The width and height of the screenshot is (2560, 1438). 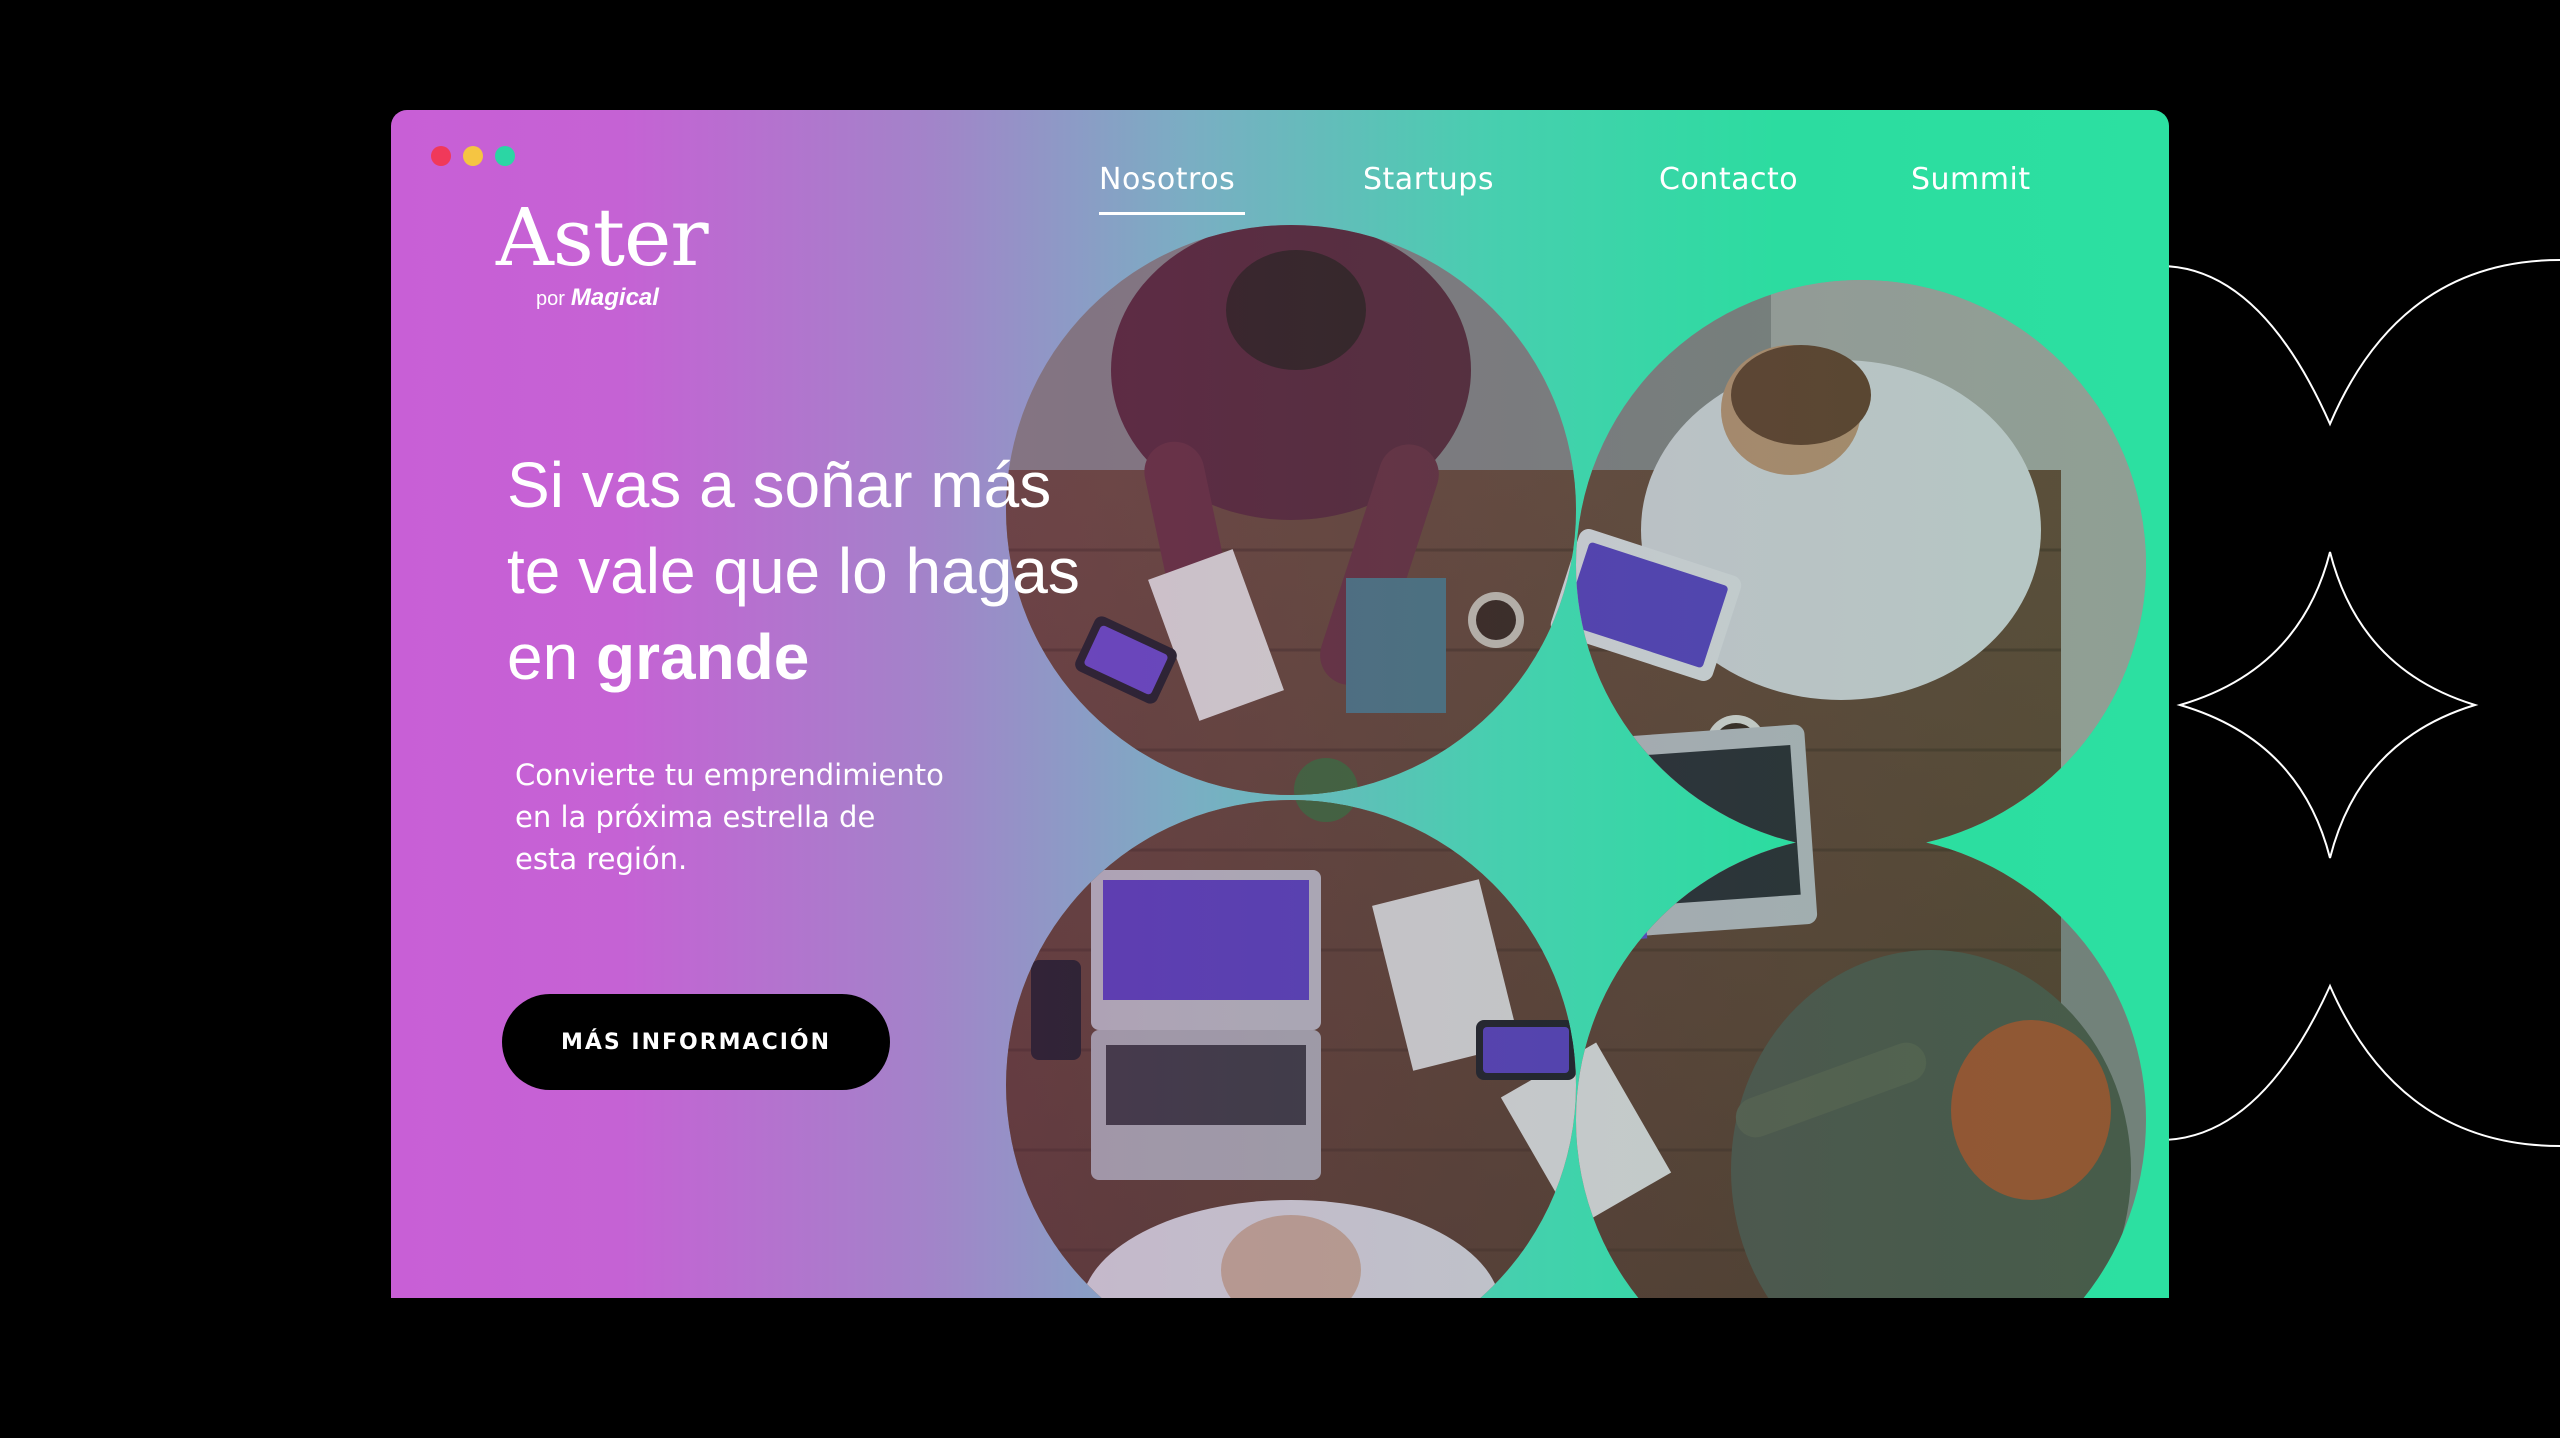 What do you see at coordinates (695, 817) in the screenshot?
I see `subcopy-line-2: en la próxima estrella de` at bounding box center [695, 817].